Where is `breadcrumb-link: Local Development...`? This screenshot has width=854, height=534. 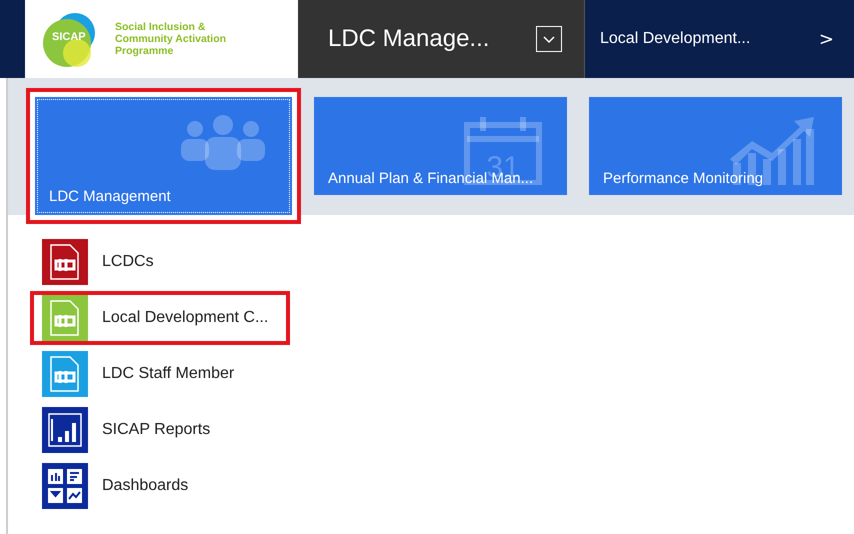 breadcrumb-link: Local Development... is located at coordinates (675, 39).